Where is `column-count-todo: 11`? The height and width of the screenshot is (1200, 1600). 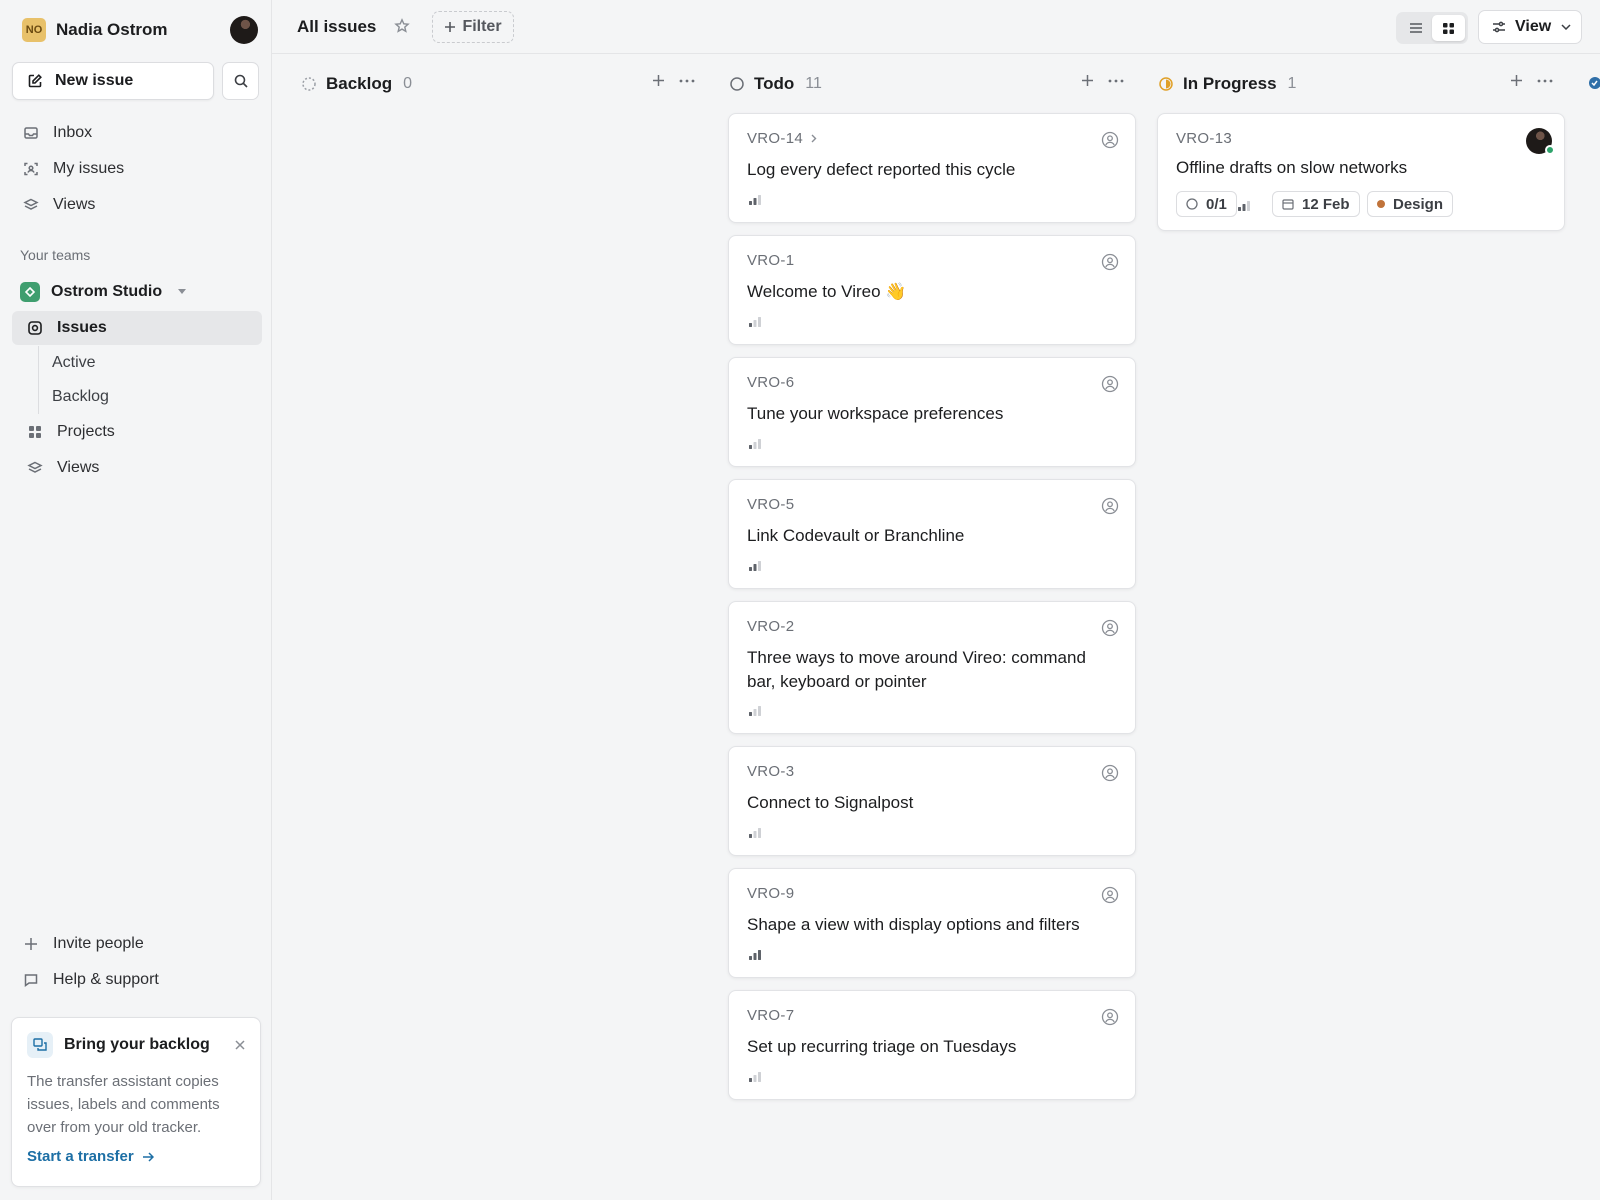
column-count-todo: 11 is located at coordinates (813, 83).